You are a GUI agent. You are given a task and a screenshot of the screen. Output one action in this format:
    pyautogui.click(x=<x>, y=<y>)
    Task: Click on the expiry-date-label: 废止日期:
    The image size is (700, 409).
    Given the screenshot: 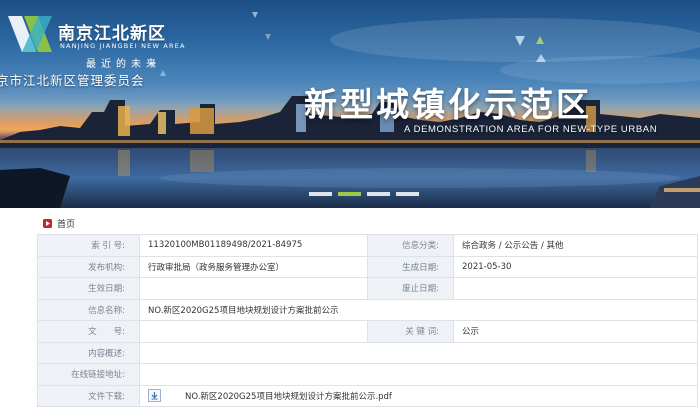 What is the action you would take?
    pyautogui.click(x=410, y=288)
    